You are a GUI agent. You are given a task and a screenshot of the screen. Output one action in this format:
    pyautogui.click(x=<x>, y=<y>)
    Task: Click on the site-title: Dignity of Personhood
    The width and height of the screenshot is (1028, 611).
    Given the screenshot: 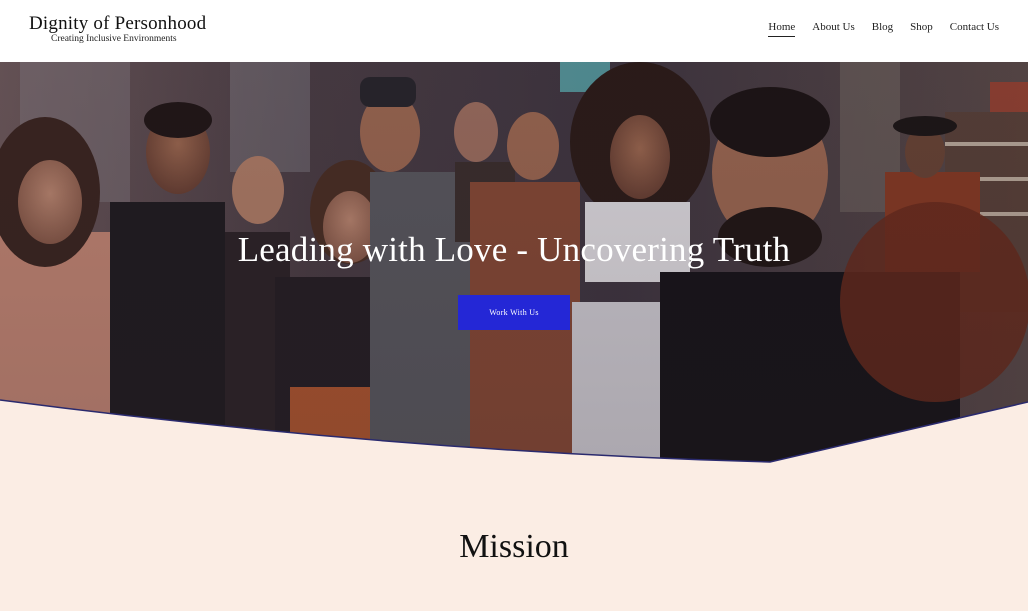 What is the action you would take?
    pyautogui.click(x=117, y=24)
    